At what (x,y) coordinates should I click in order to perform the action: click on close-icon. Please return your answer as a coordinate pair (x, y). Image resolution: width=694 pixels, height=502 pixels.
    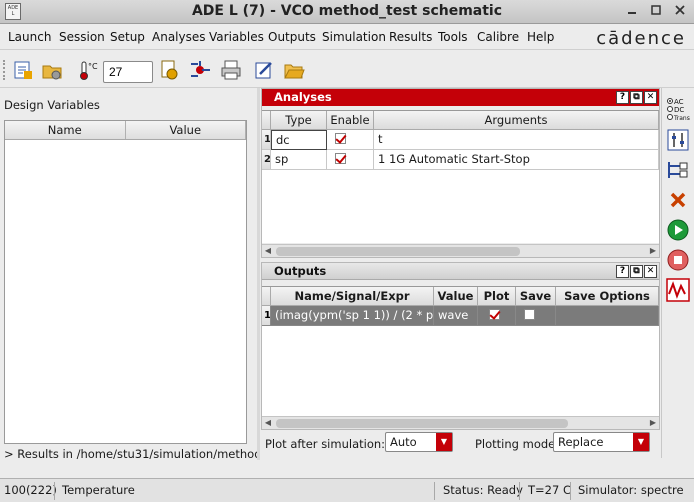
    Looking at the image, I should click on (680, 10).